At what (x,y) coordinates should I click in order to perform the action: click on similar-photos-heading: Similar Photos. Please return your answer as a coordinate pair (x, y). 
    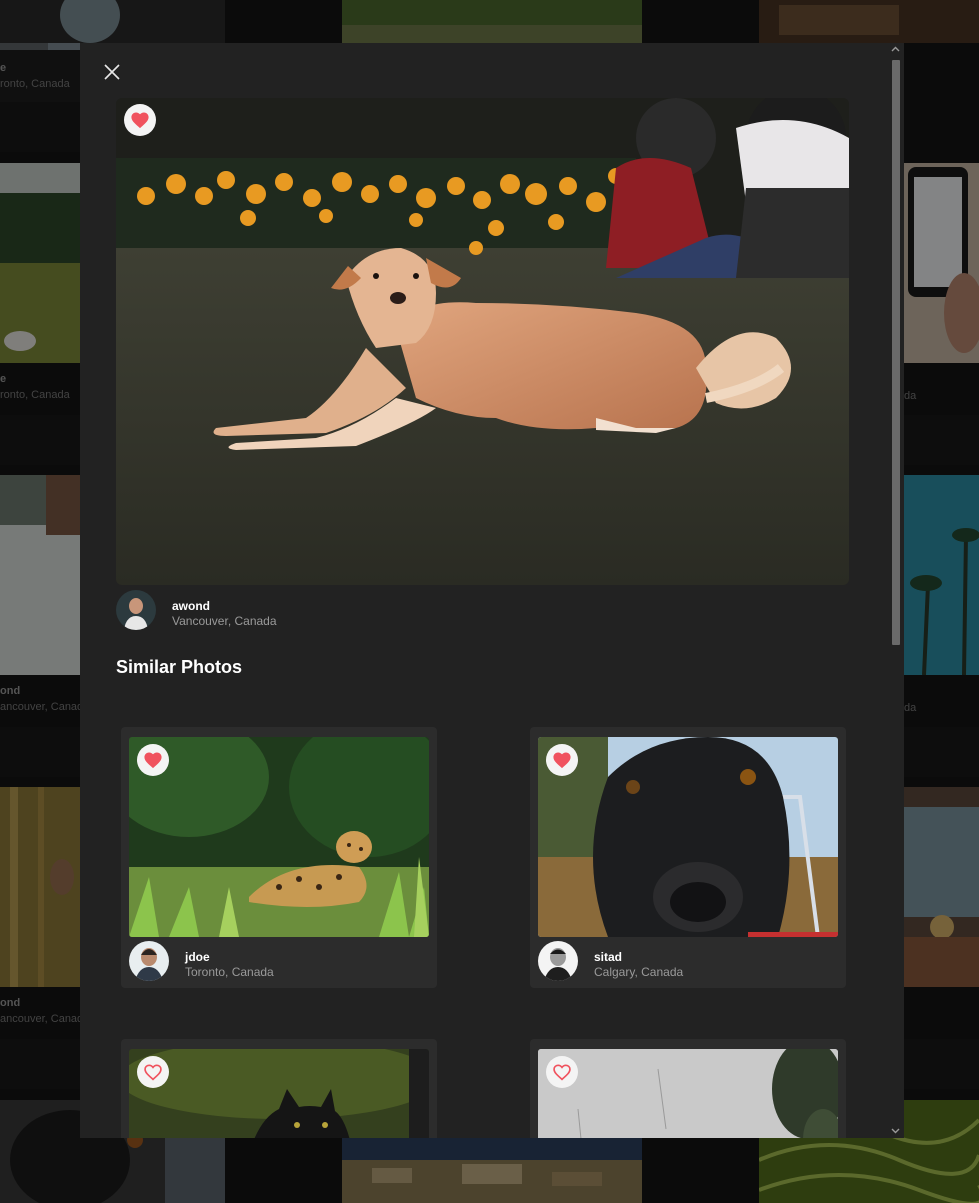
    Looking at the image, I should click on (179, 667).